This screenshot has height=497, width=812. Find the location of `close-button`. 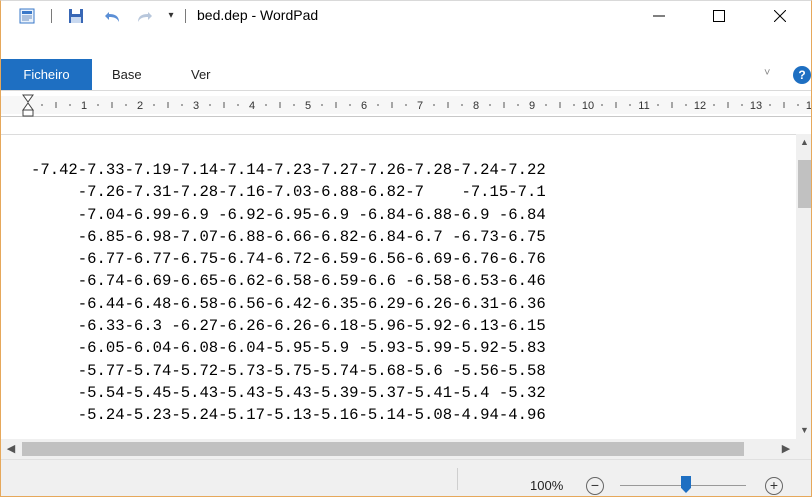

close-button is located at coordinates (780, 16).